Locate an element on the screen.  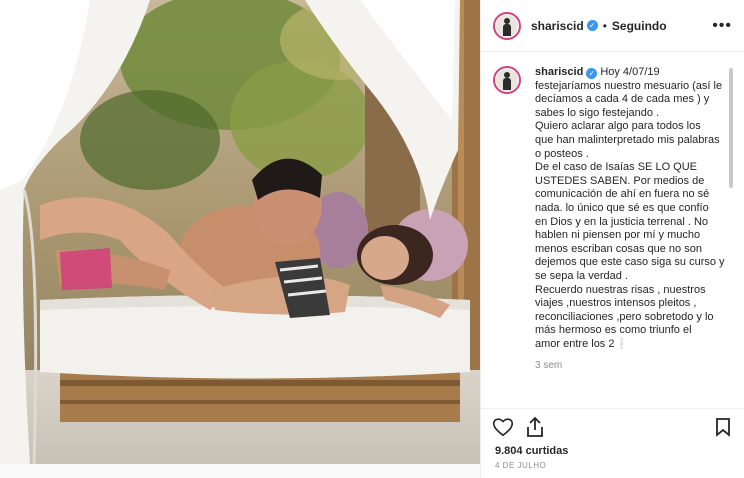
caption-username: shariscid is located at coordinates (559, 72).